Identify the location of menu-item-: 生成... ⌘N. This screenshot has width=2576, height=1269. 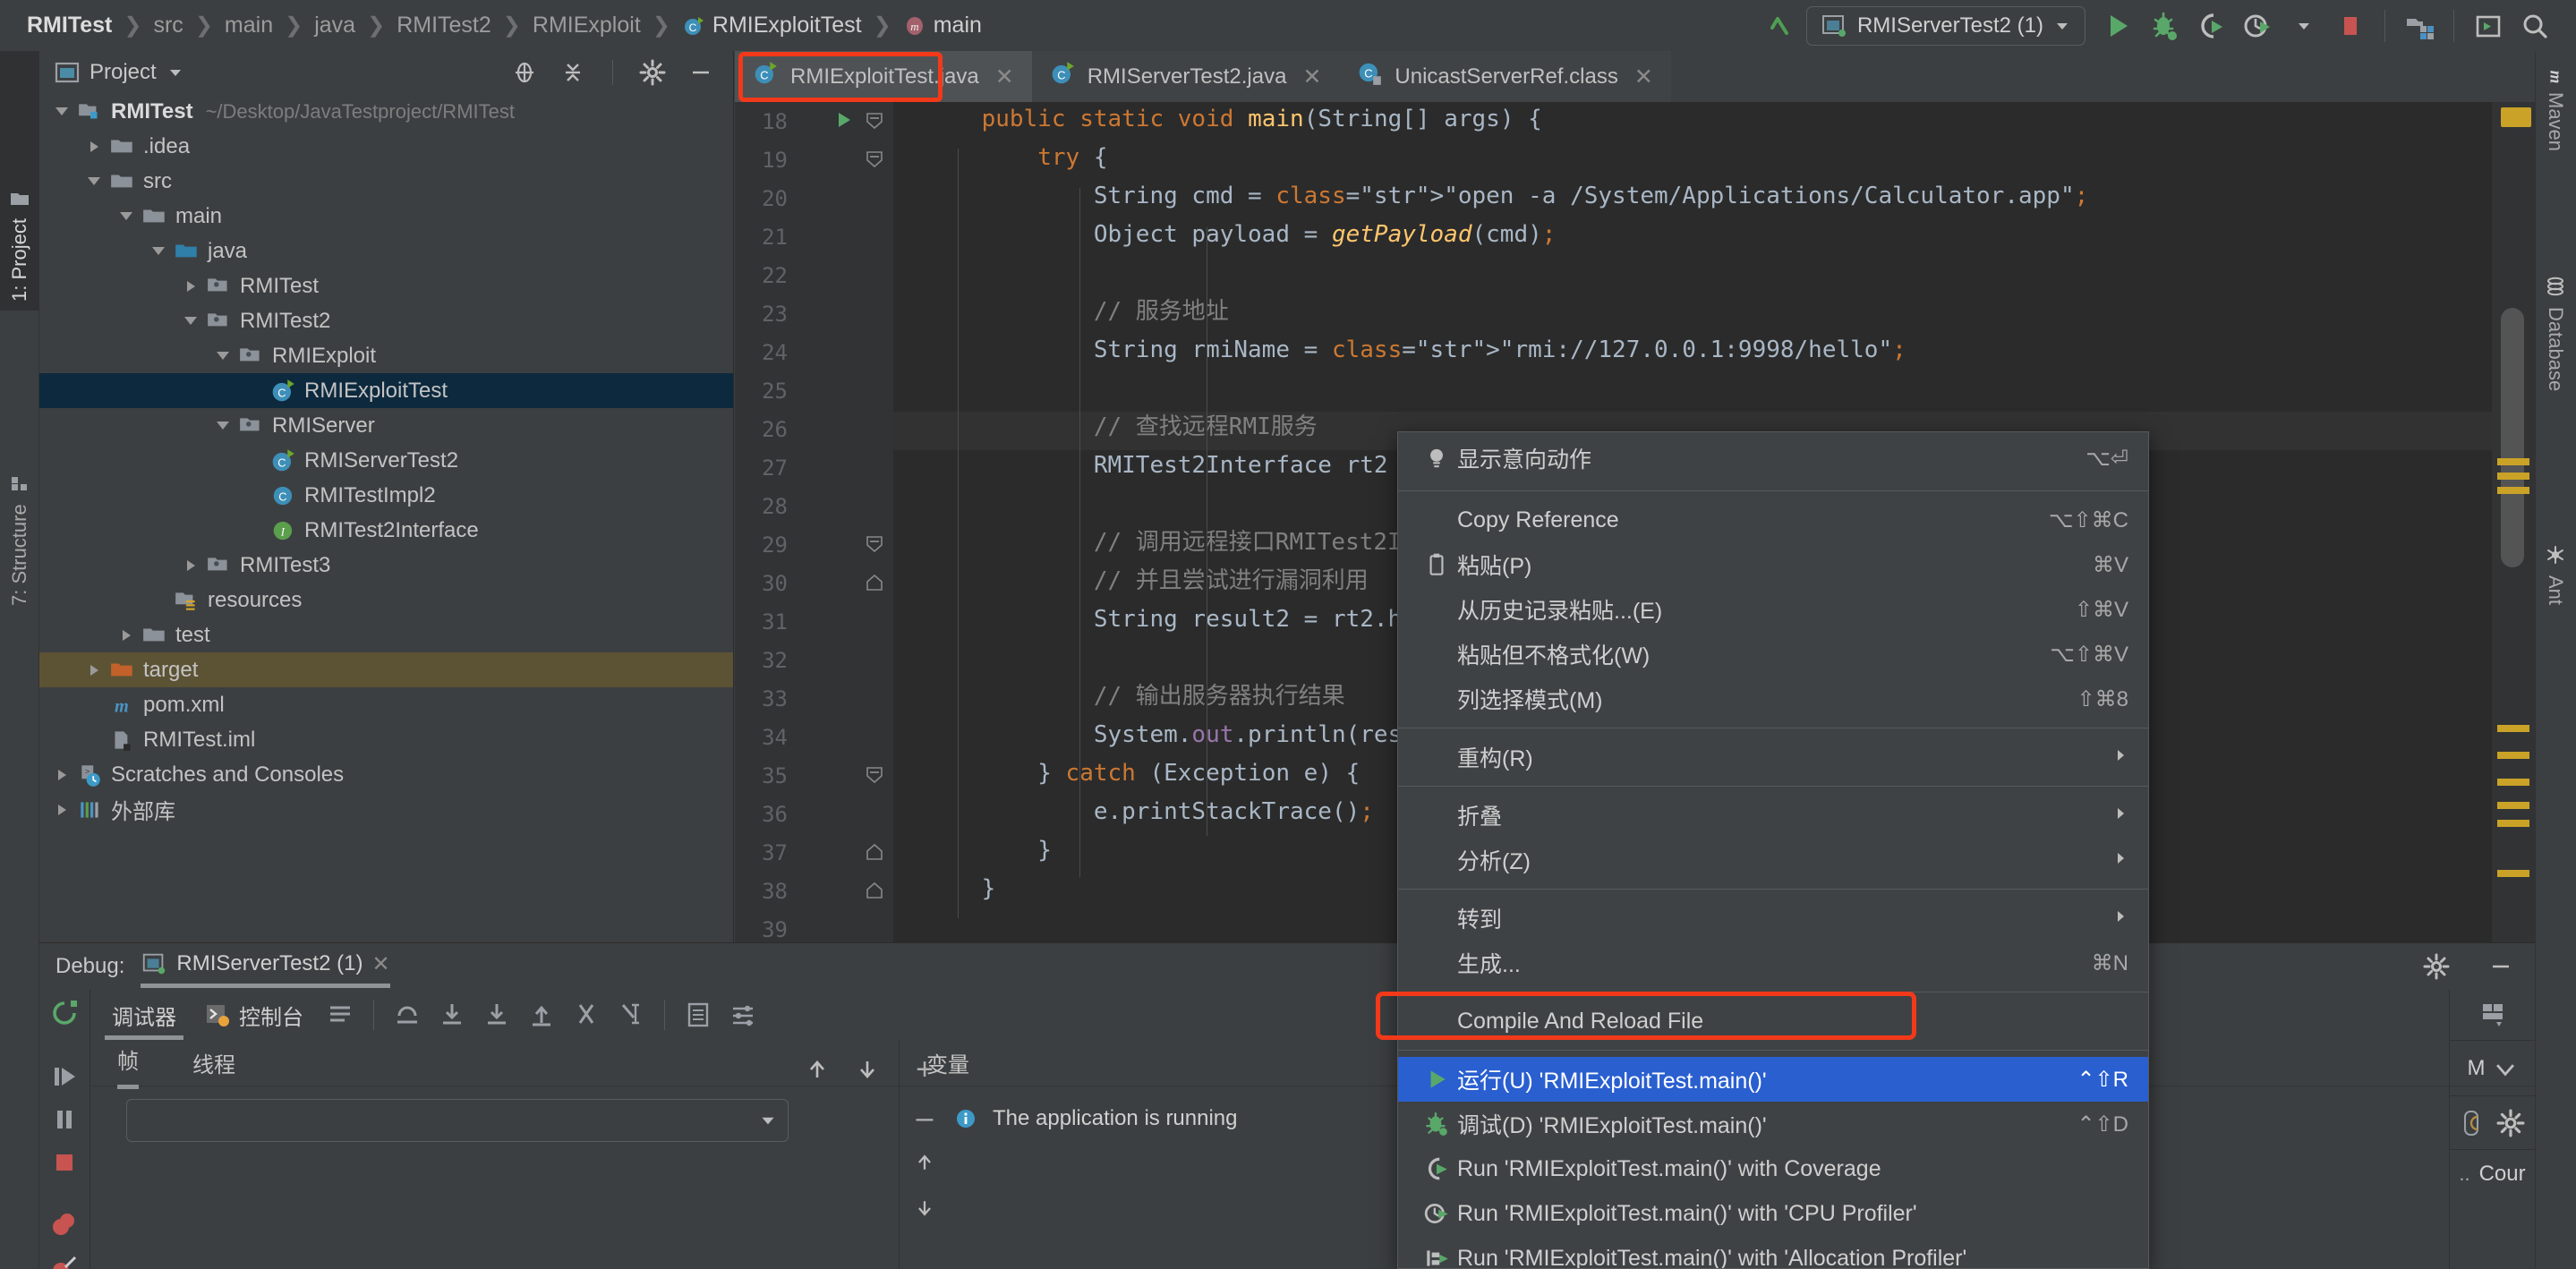
(1773, 963).